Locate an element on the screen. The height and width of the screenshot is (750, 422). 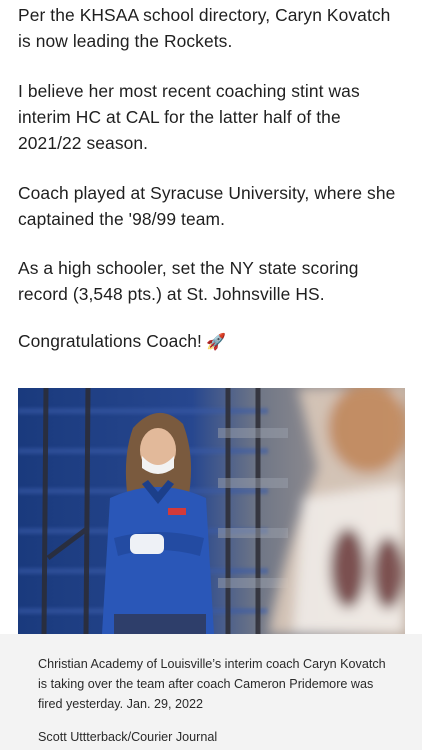
rocket-emoji-icon: 🚀 is located at coordinates (215, 342).